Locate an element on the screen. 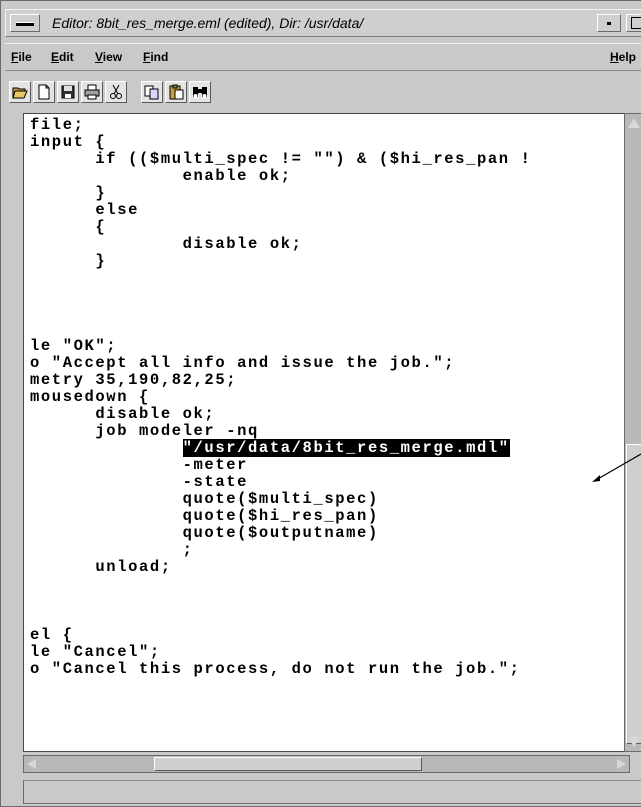  save-button is located at coordinates (68, 92).